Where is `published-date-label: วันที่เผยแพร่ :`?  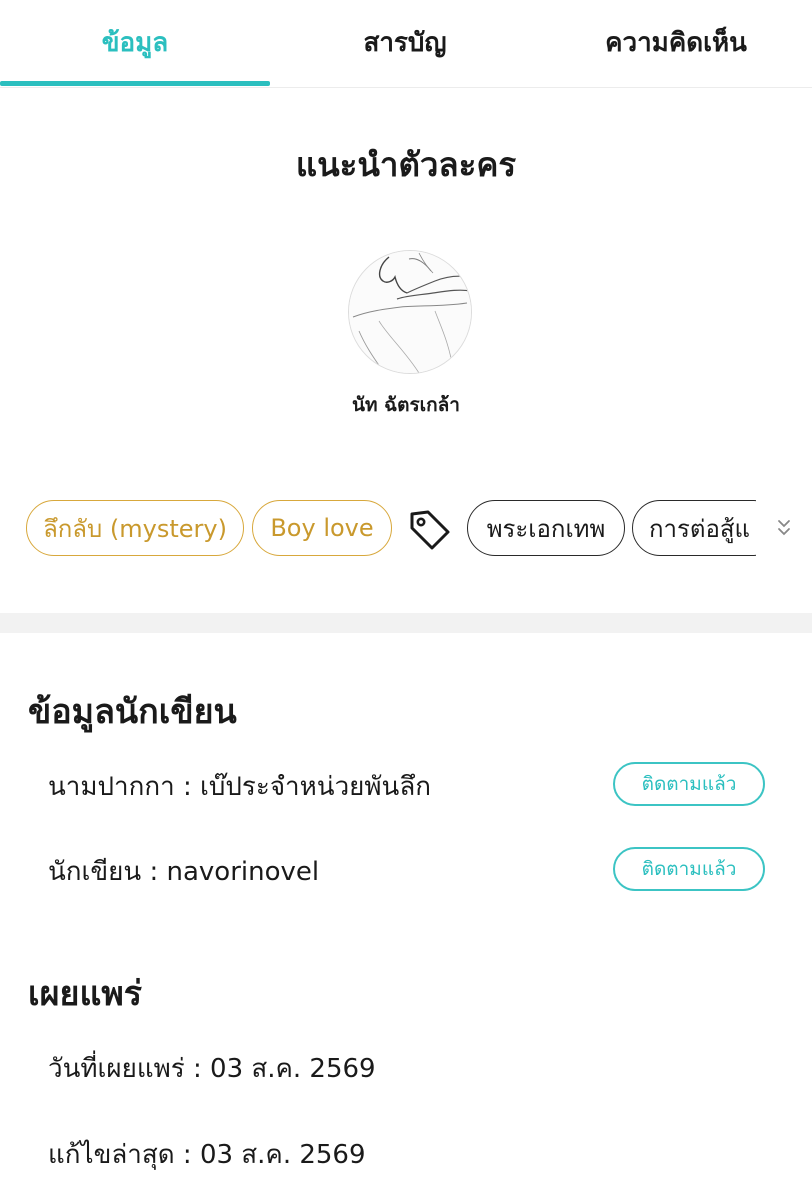 published-date-label: วันที่เผยแพร่ : is located at coordinates (129, 1069).